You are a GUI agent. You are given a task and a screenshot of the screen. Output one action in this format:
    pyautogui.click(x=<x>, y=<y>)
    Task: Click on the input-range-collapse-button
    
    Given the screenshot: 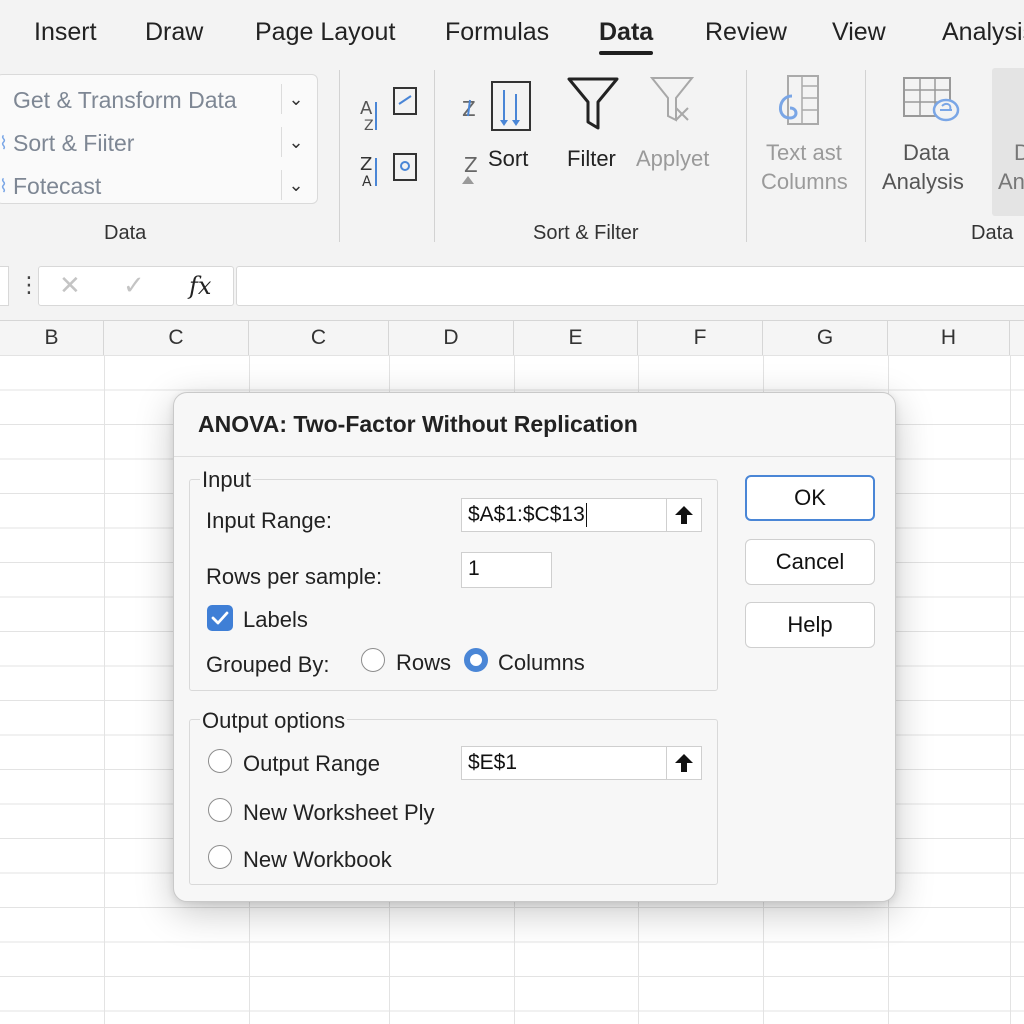 What is the action you would take?
    pyautogui.click(x=684, y=515)
    